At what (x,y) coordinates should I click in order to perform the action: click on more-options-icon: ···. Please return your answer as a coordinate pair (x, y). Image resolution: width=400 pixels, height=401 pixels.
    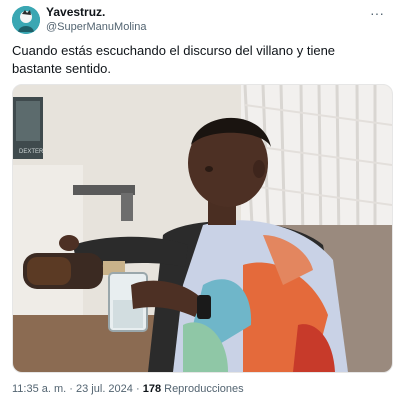
    Looking at the image, I should click on (377, 14).